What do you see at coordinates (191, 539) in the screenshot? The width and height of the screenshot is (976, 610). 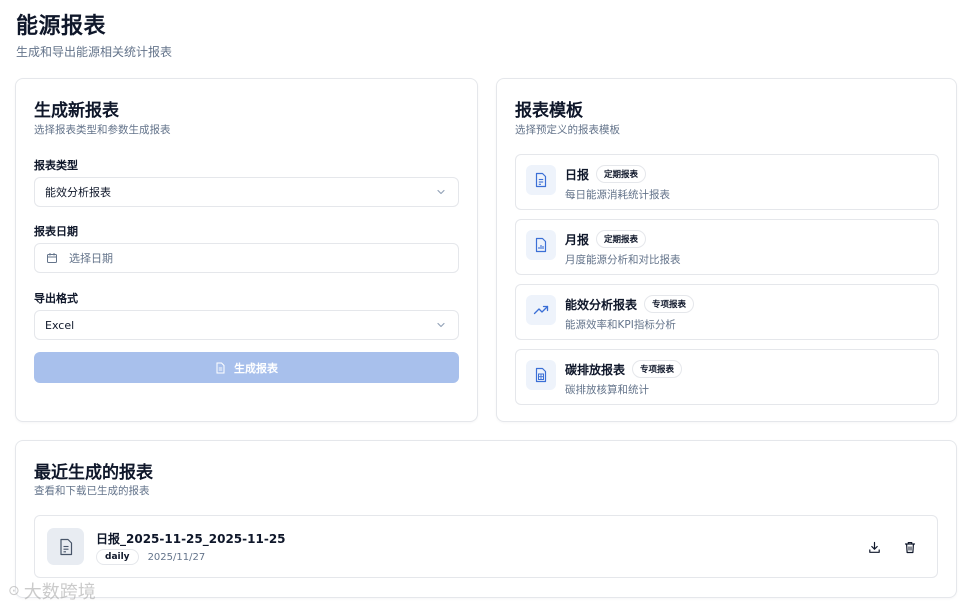 I see `recent-report-name: 日报_2025-11-25_2025-11-25` at bounding box center [191, 539].